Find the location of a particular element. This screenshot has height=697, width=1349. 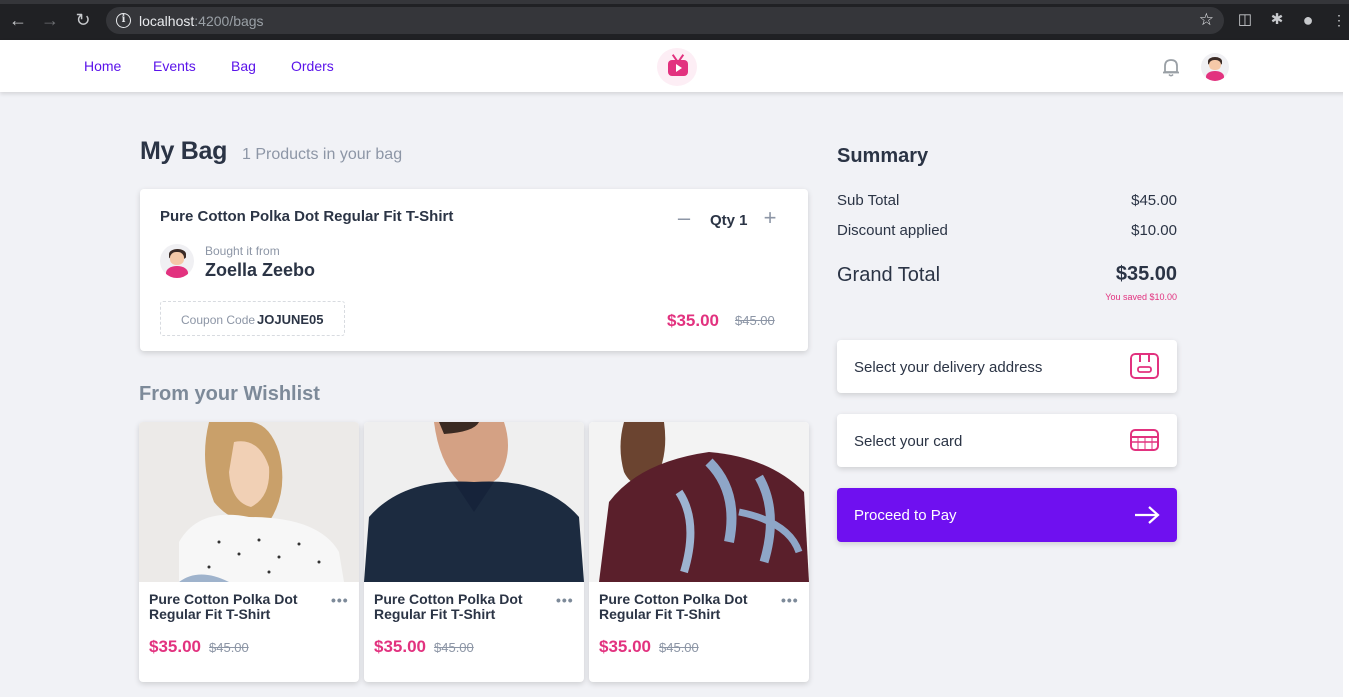

url-host: localhost is located at coordinates (167, 21).